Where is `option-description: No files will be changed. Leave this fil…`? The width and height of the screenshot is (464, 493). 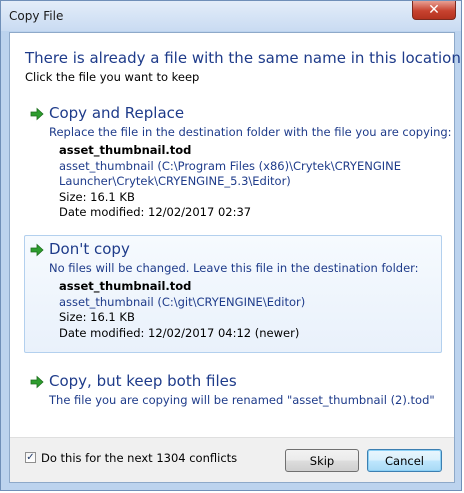 option-description: No files will be changed. Leave this fil… is located at coordinates (234, 268).